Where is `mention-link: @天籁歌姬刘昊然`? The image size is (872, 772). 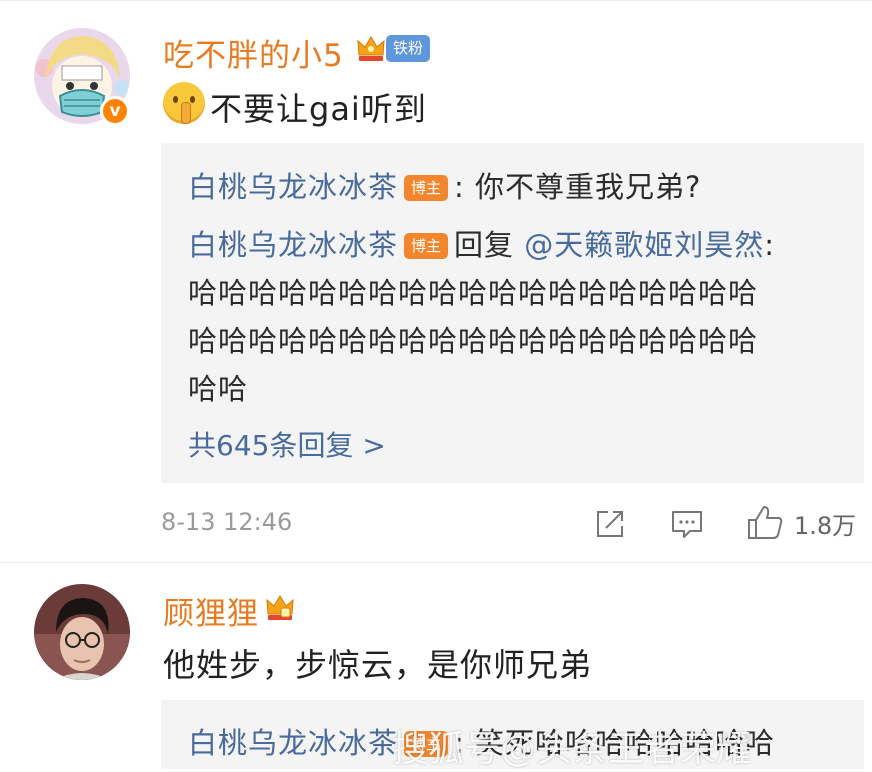 mention-link: @天籁歌姬刘昊然 is located at coordinates (644, 245).